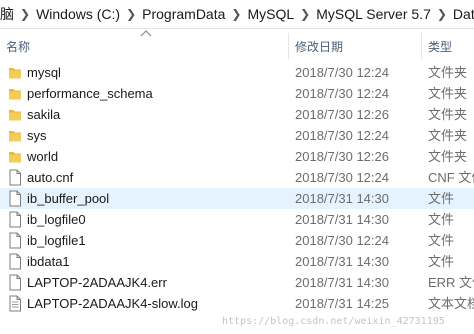 The height and width of the screenshot is (334, 474). Describe the element at coordinates (42, 156) in the screenshot. I see `file-name: world` at that location.